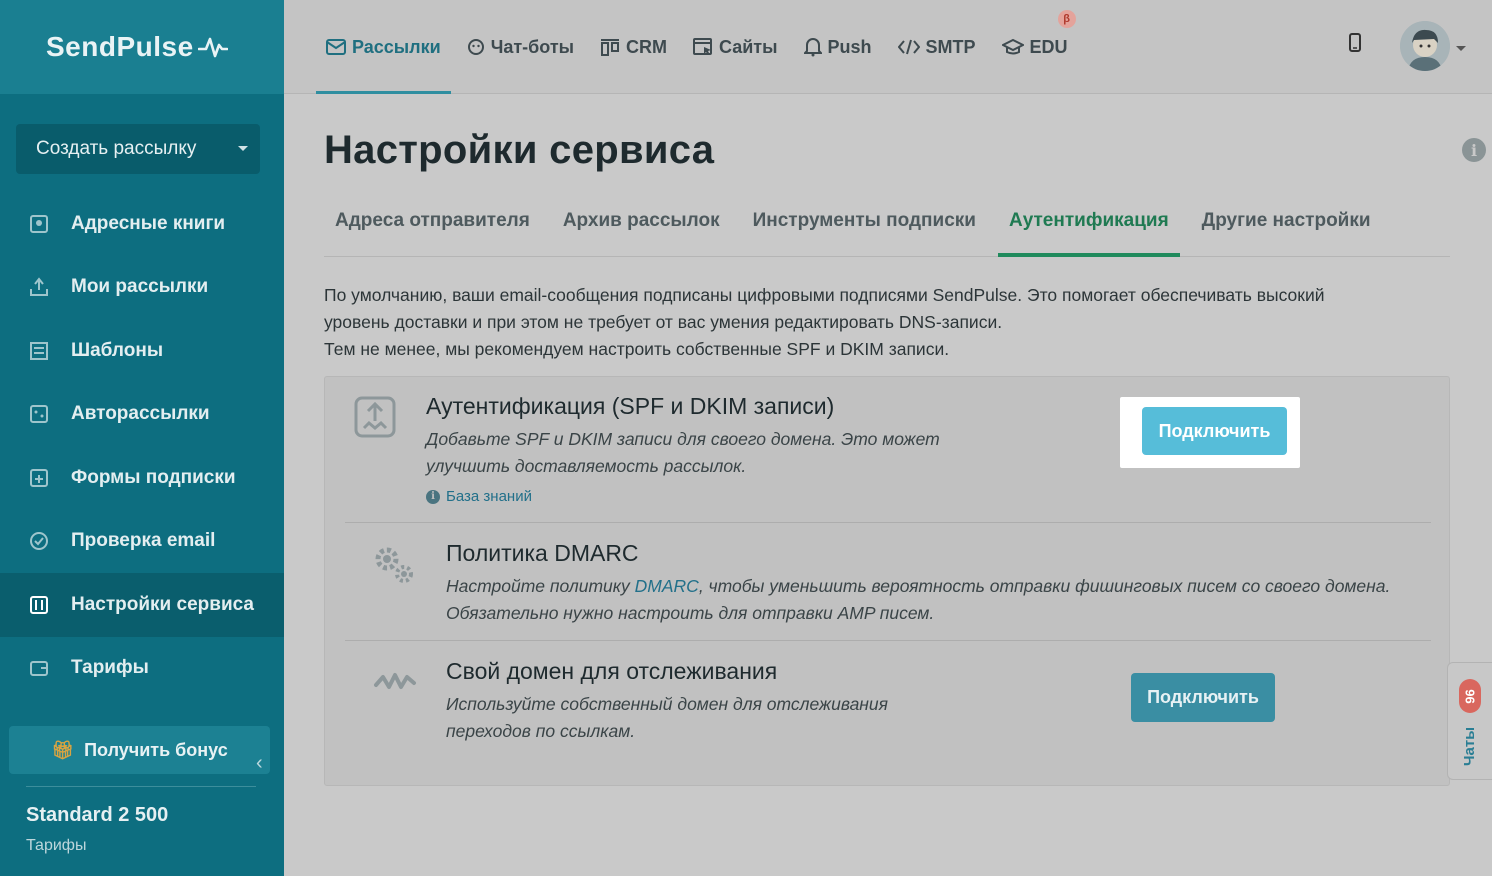 The width and height of the screenshot is (1492, 876). I want to click on verify-icon, so click(39, 541).